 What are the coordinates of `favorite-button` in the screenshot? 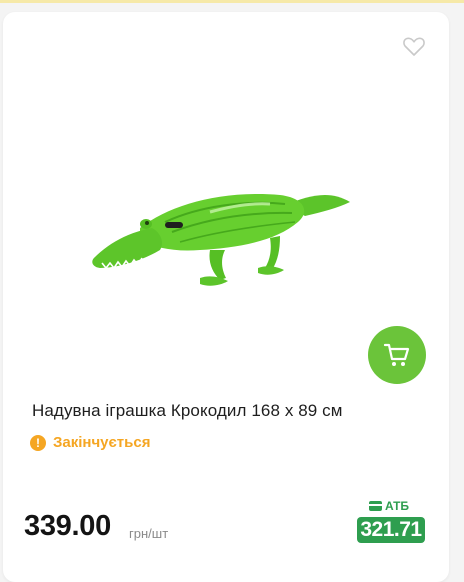 It's located at (414, 46).